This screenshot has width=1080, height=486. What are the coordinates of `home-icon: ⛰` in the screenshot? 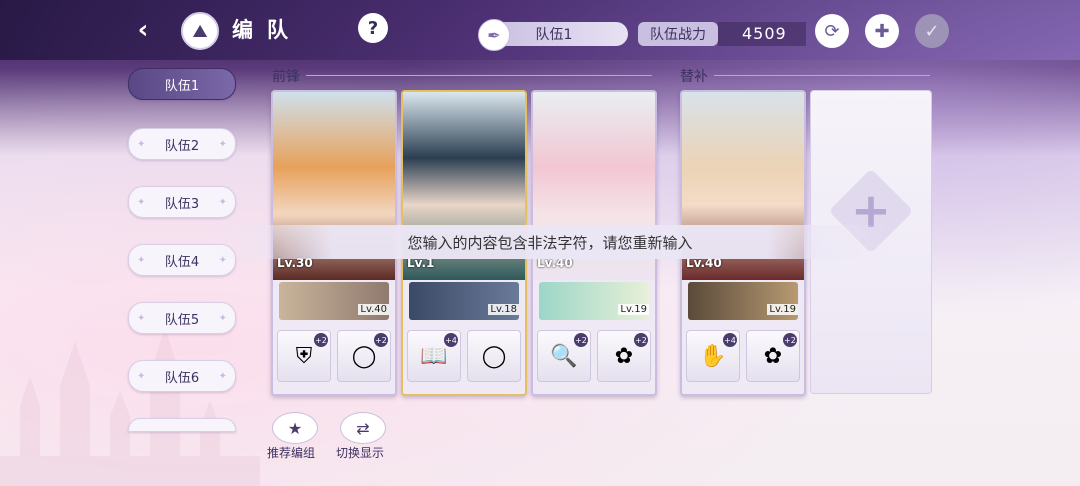 It's located at (200, 31).